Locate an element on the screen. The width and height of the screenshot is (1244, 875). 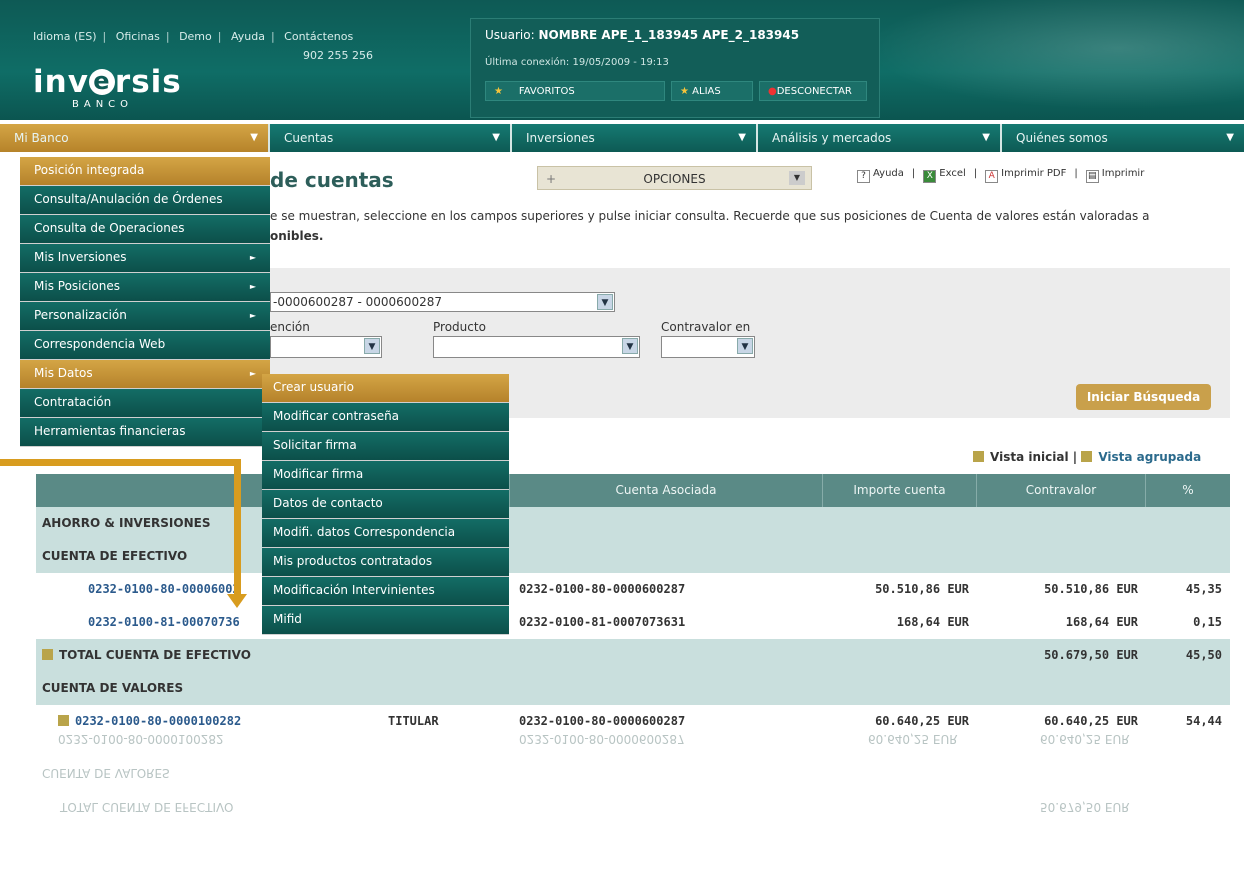
logo-subtitle: BANCO is located at coordinates (103, 104).